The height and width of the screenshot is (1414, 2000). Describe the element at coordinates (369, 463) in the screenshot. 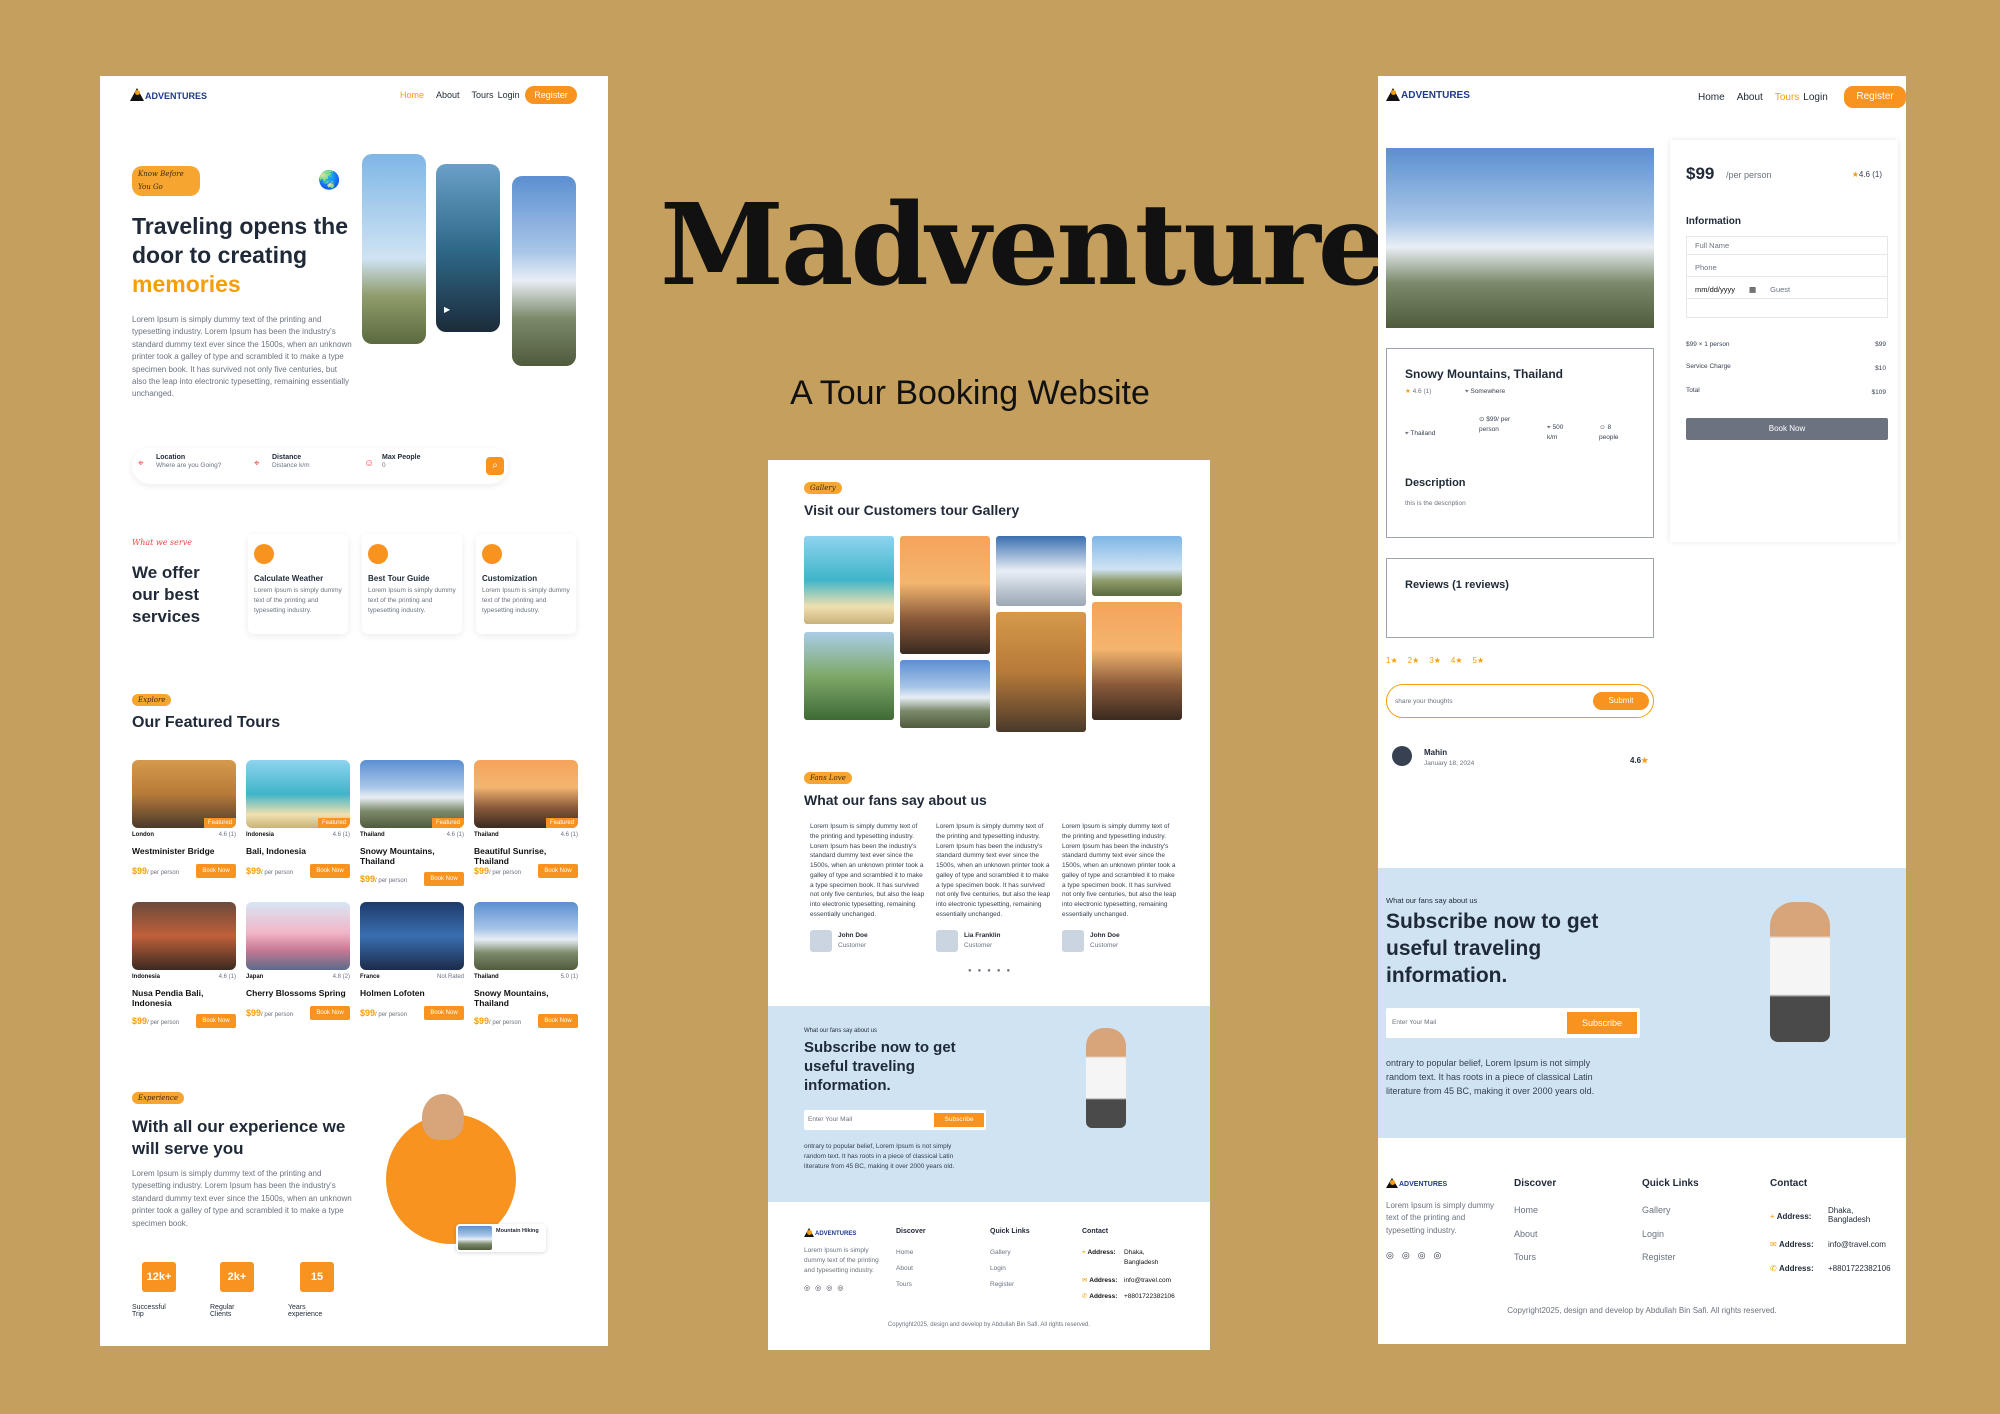

I see `people-icon: ☺` at that location.